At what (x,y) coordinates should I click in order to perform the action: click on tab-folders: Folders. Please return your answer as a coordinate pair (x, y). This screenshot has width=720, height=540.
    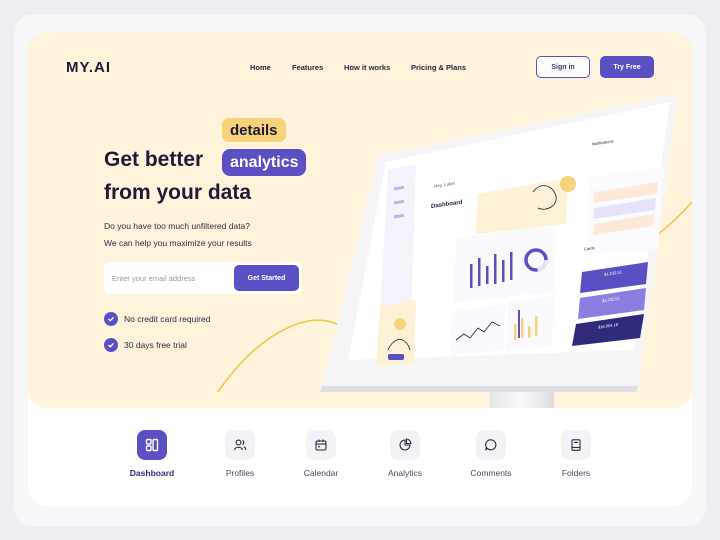
    Looking at the image, I should click on (576, 454).